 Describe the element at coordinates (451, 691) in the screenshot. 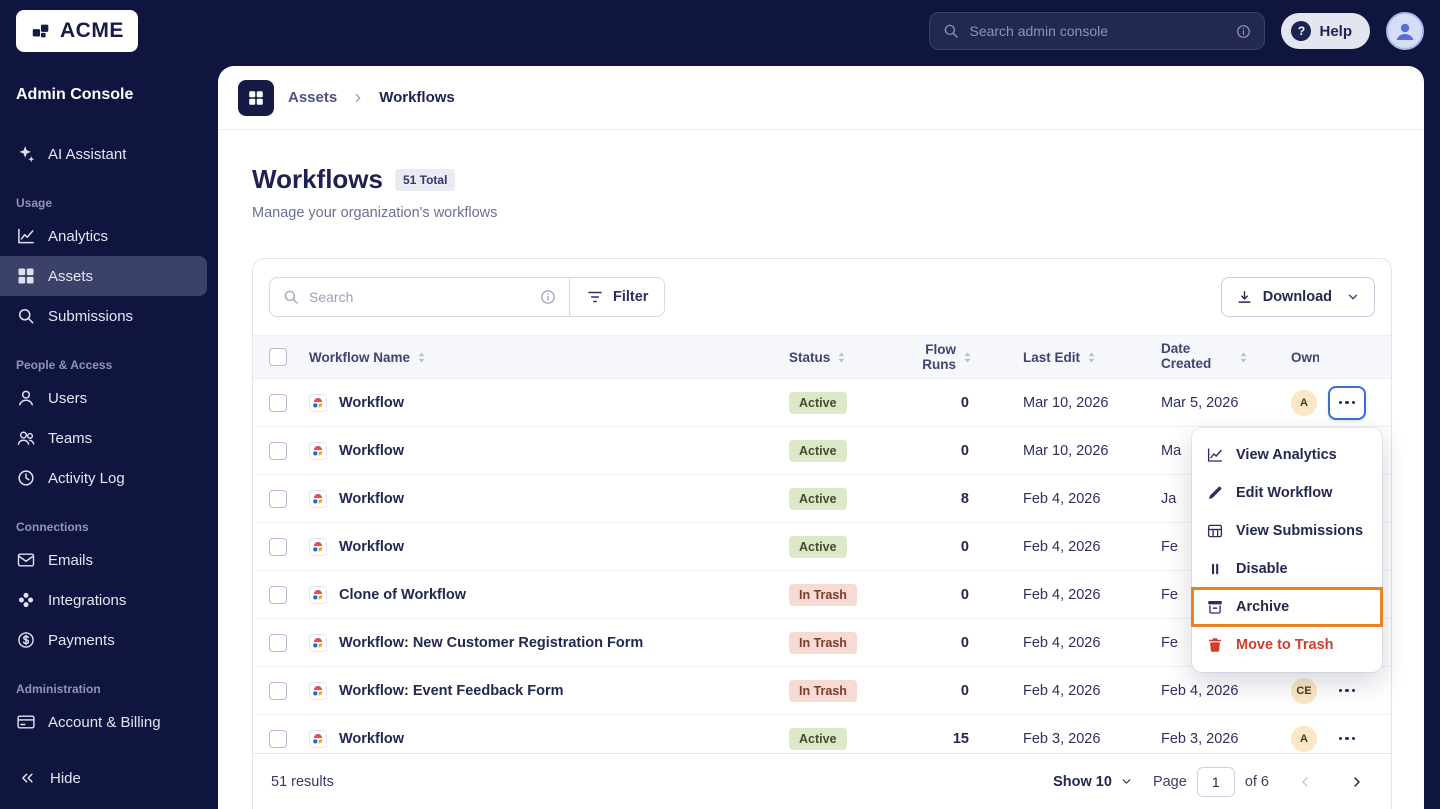

I see `workflow-name: Workflow: Event Feedback Form` at that location.